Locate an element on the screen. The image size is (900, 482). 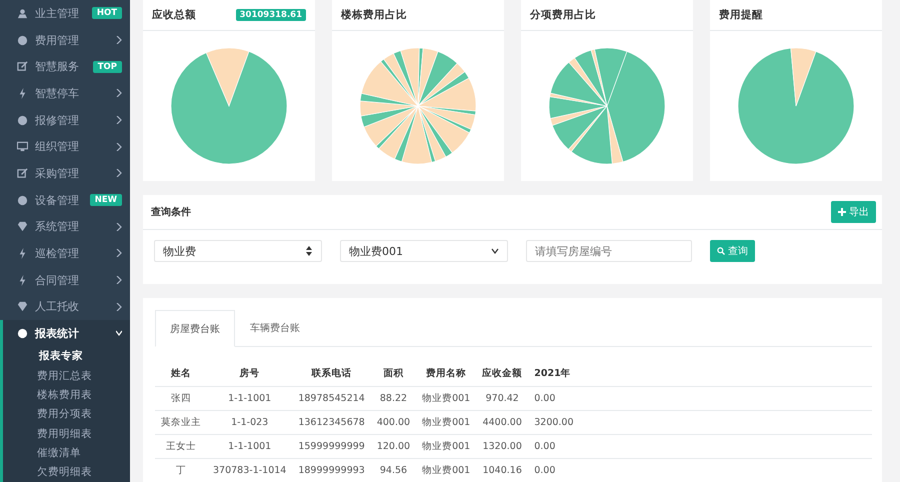
table-cell: 1-1-023 is located at coordinates (249, 422).